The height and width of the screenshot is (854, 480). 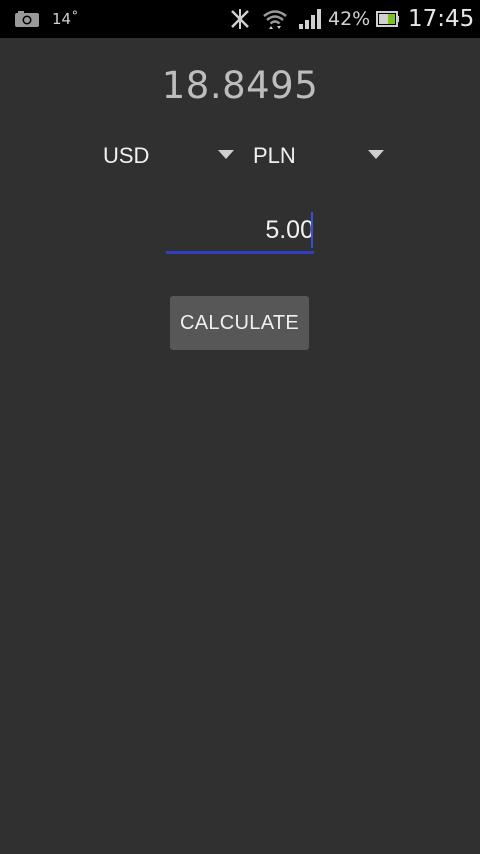 I want to click on amount-underline, so click(x=240, y=252).